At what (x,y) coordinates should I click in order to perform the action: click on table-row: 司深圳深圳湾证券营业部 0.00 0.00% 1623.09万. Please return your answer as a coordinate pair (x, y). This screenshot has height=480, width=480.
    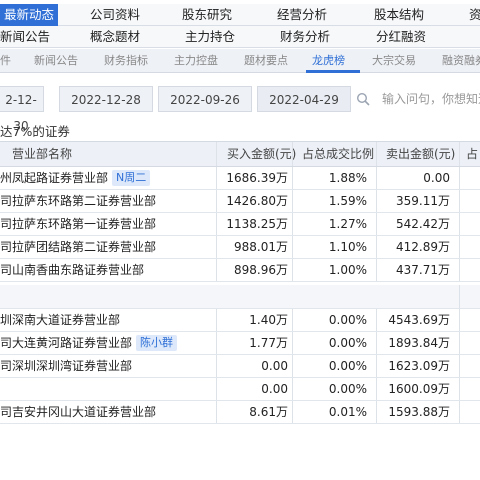
    Looking at the image, I should click on (240, 366).